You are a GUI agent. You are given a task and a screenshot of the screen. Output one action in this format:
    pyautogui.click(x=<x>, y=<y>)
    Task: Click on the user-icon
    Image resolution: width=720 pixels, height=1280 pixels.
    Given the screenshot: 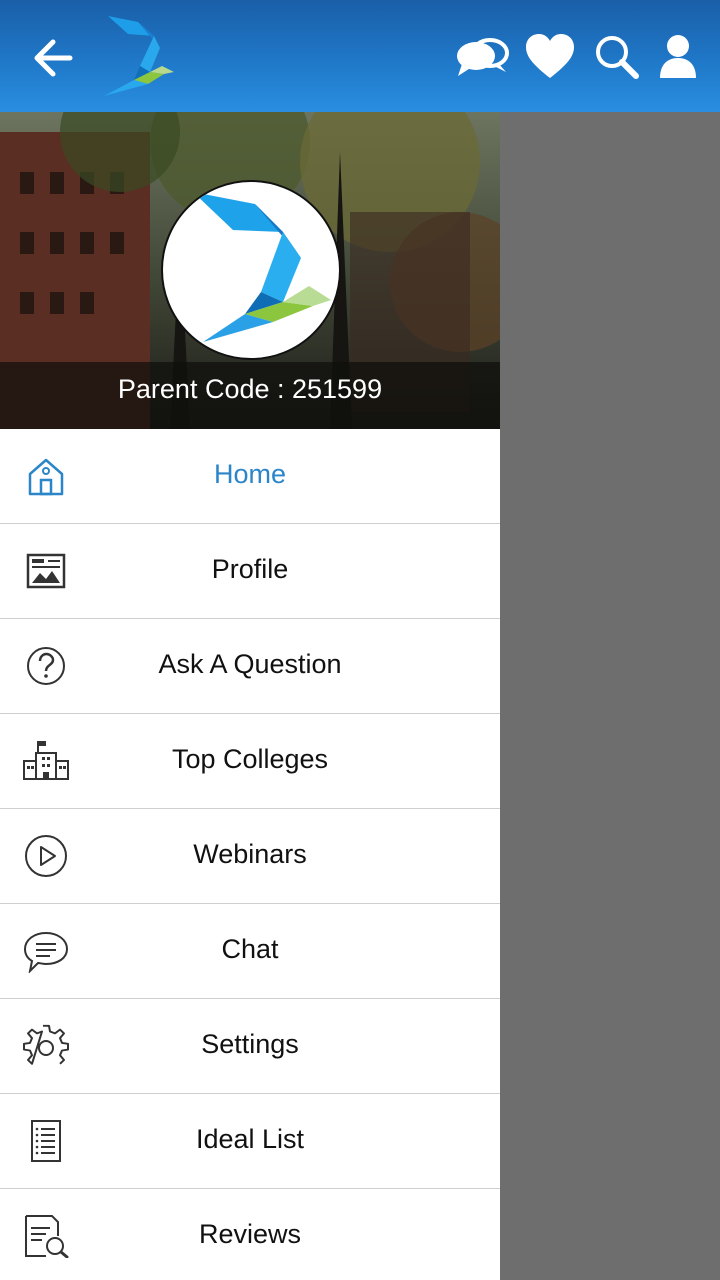 What is the action you would take?
    pyautogui.click(x=680, y=58)
    